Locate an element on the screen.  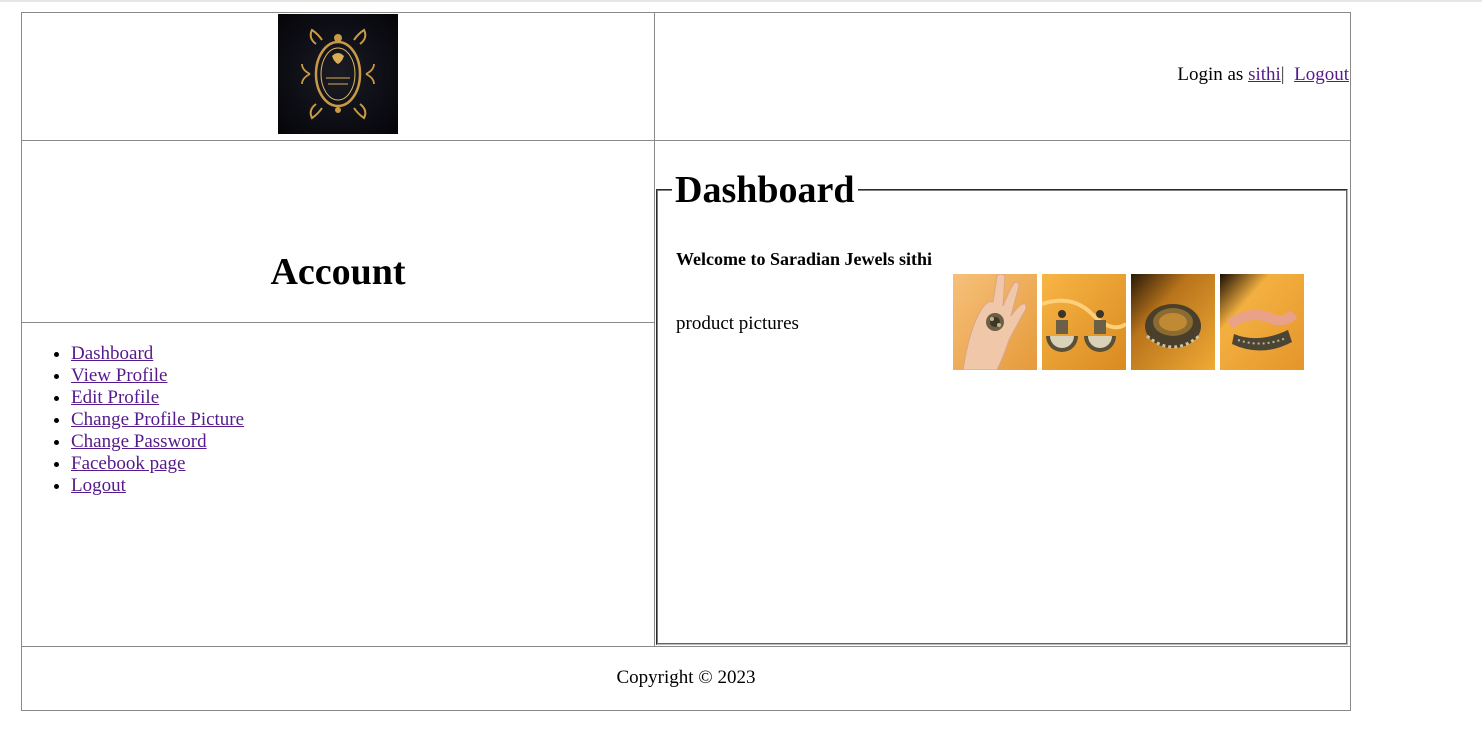
edit-profile-link: Edit Profile is located at coordinates (115, 397).